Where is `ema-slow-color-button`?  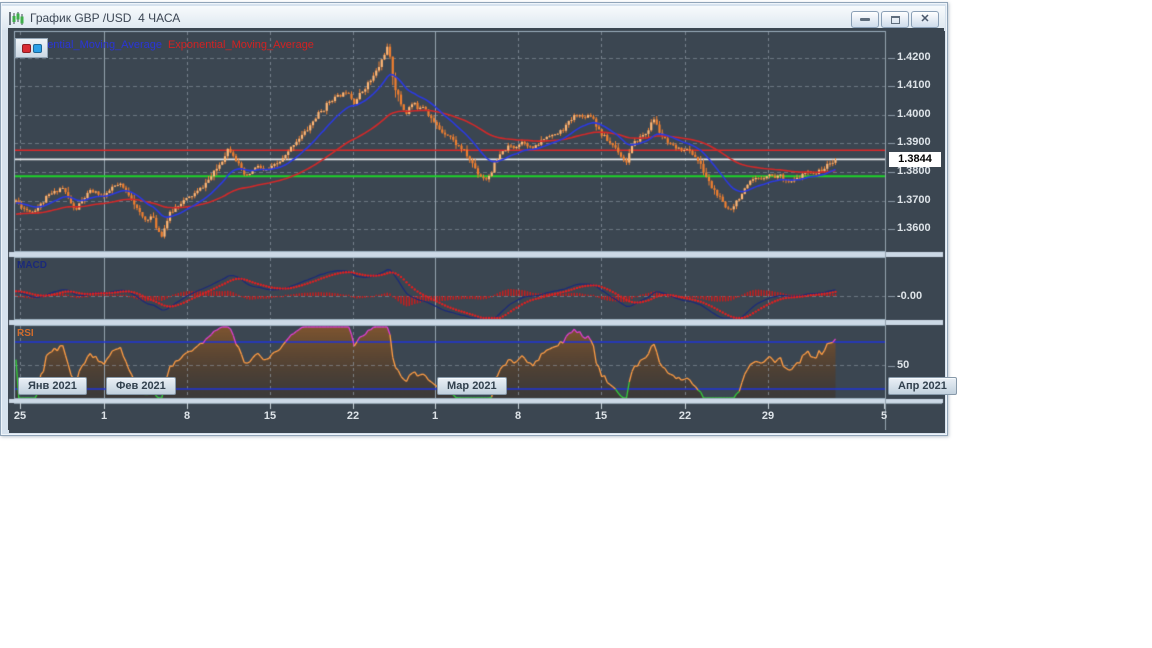 ema-slow-color-button is located at coordinates (26, 48).